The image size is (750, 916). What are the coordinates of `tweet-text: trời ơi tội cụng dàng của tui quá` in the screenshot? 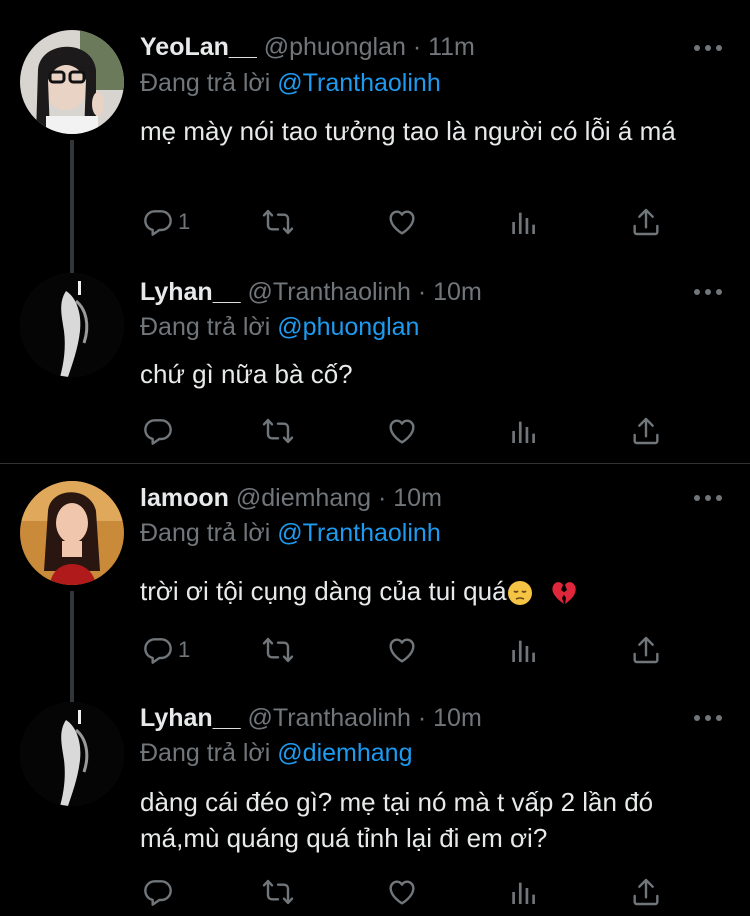 It's located at (435, 591).